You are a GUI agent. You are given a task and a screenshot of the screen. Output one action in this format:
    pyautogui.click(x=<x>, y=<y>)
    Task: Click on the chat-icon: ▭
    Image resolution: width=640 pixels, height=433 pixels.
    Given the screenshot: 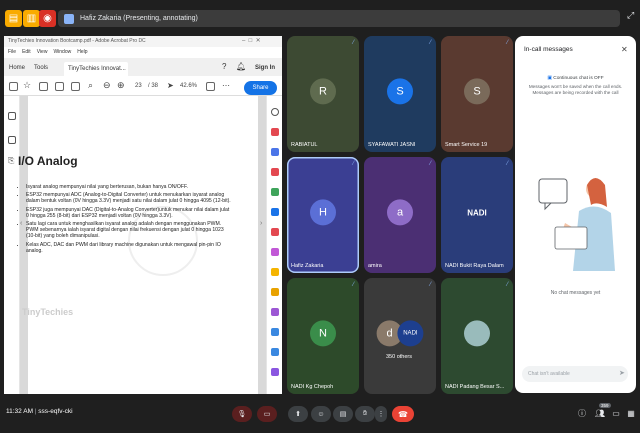 What is the action you would take?
    pyautogui.click(x=616, y=413)
    